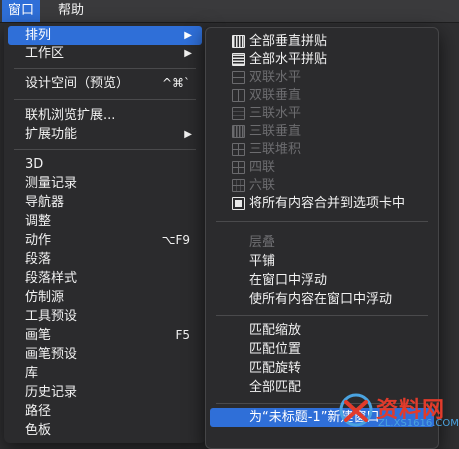 The width and height of the screenshot is (459, 449). What do you see at coordinates (51, 392) in the screenshot?
I see `menu-item-label: 历史记录` at bounding box center [51, 392].